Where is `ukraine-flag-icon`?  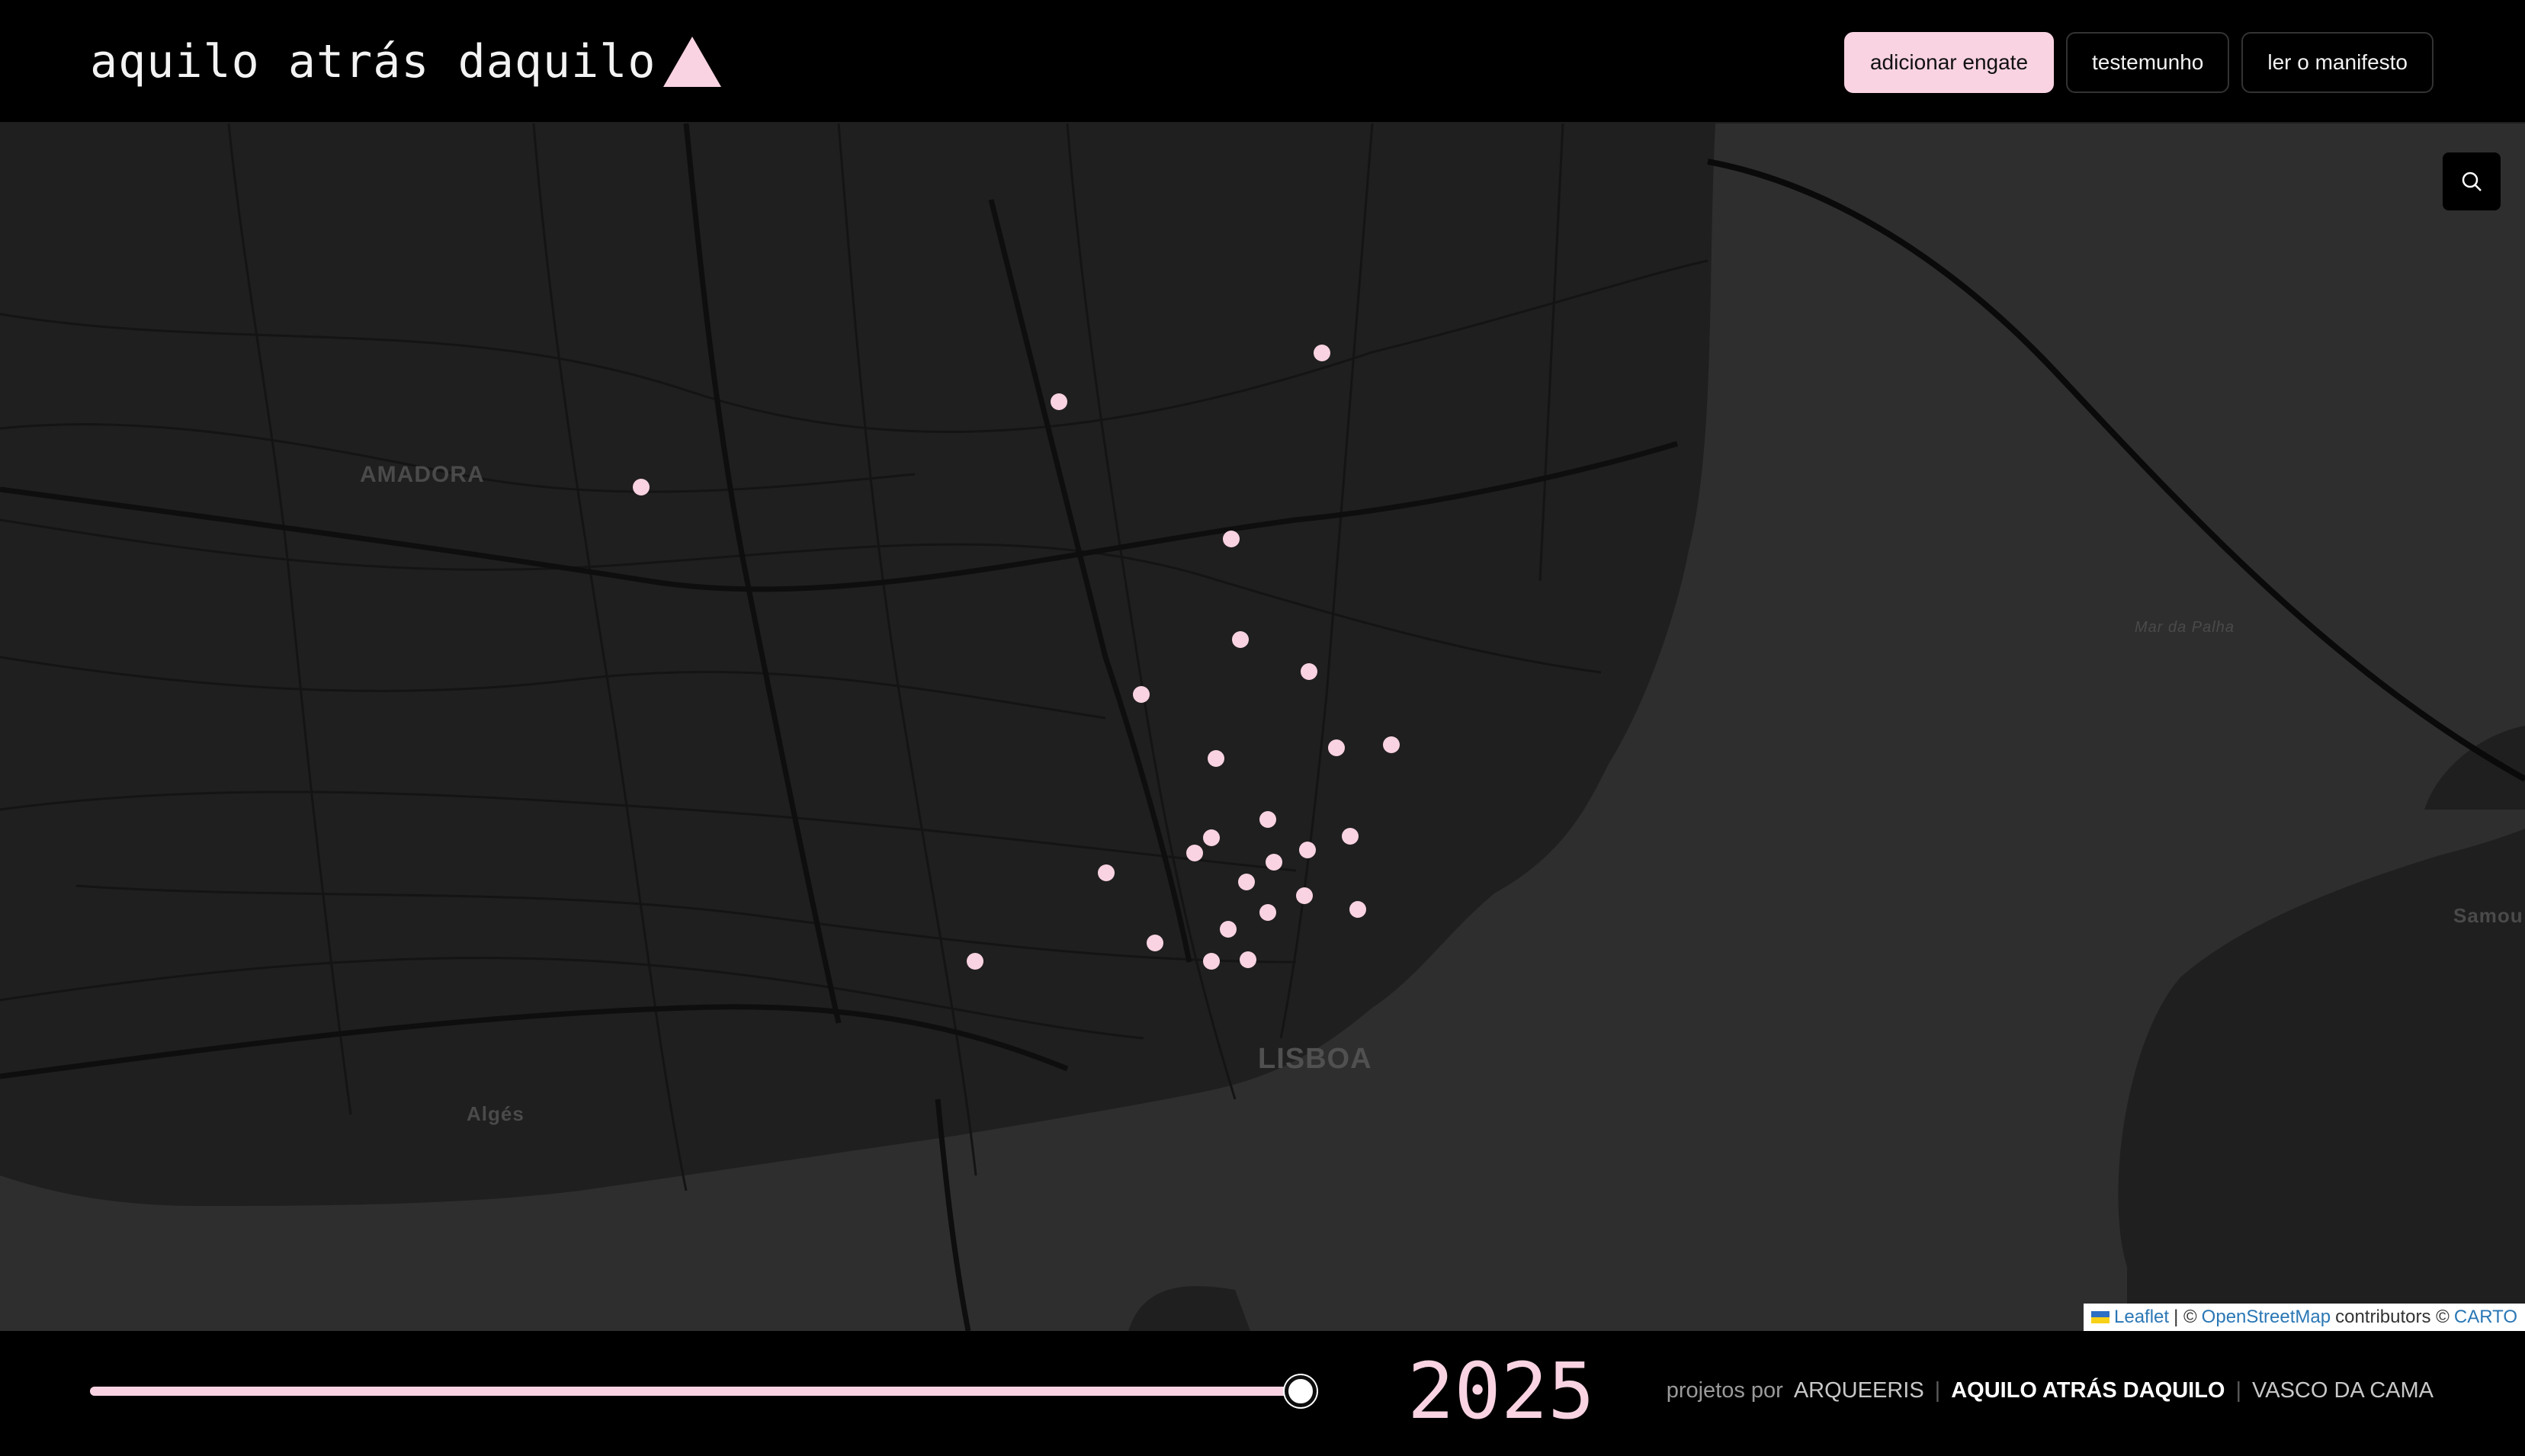 ukraine-flag-icon is located at coordinates (2100, 1317).